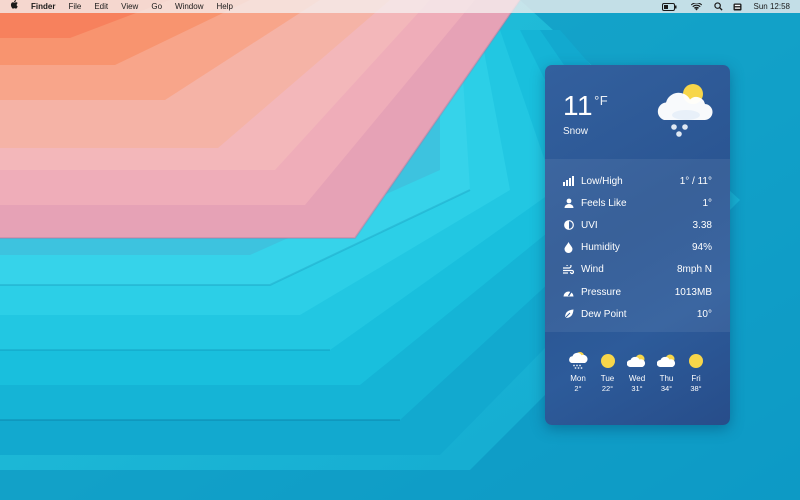 The width and height of the screenshot is (800, 500). I want to click on detail-value: 10°, so click(704, 314).